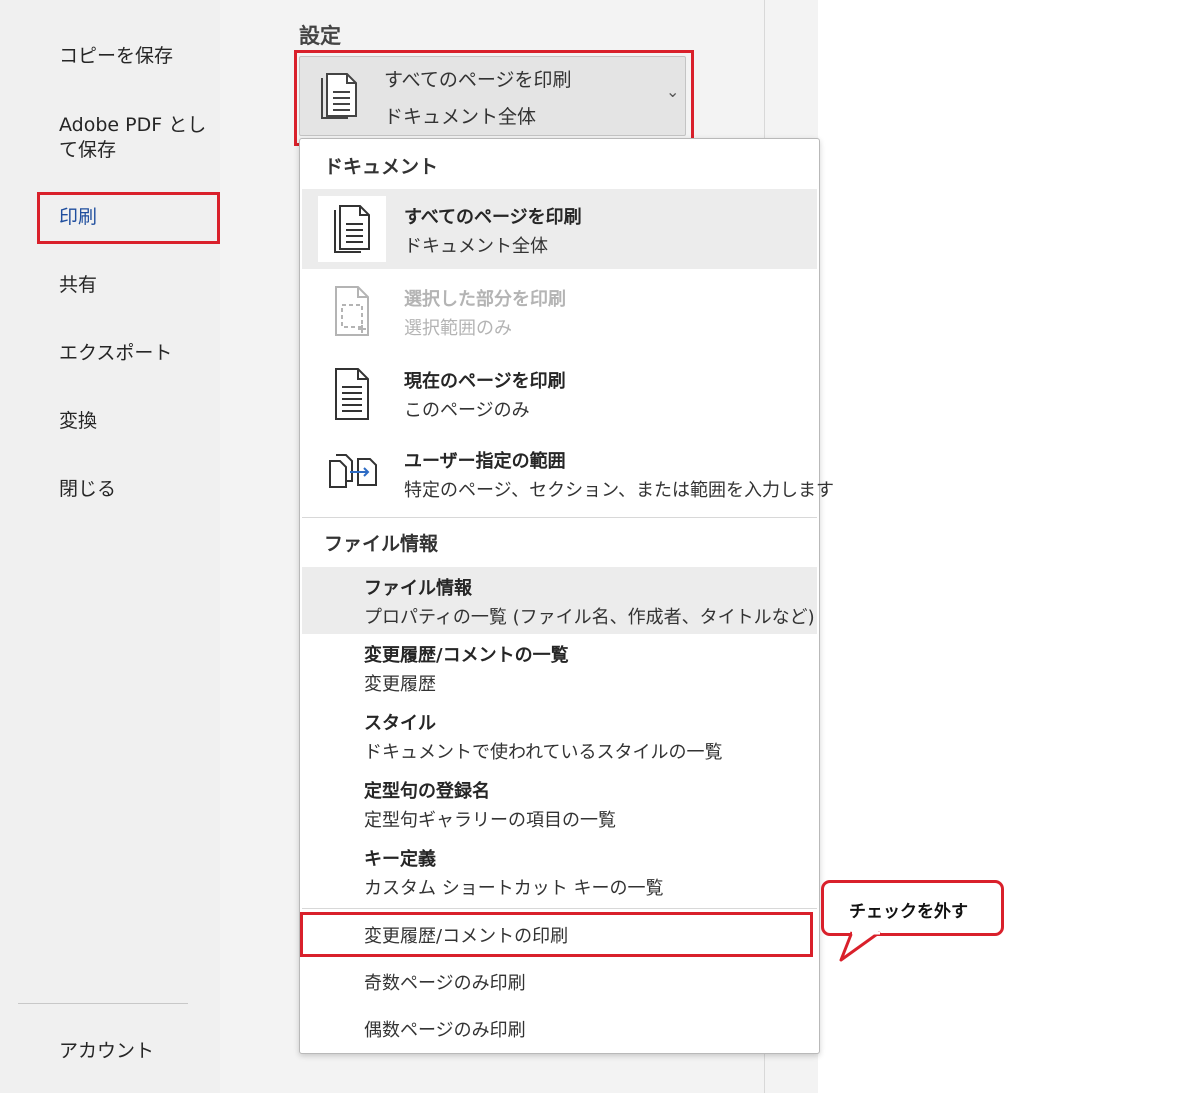 The height and width of the screenshot is (1093, 1200). I want to click on menu-item-custom-range: ユーザー指定の範囲 特定のページ、セクション、または範囲を入力します, so click(568, 476).